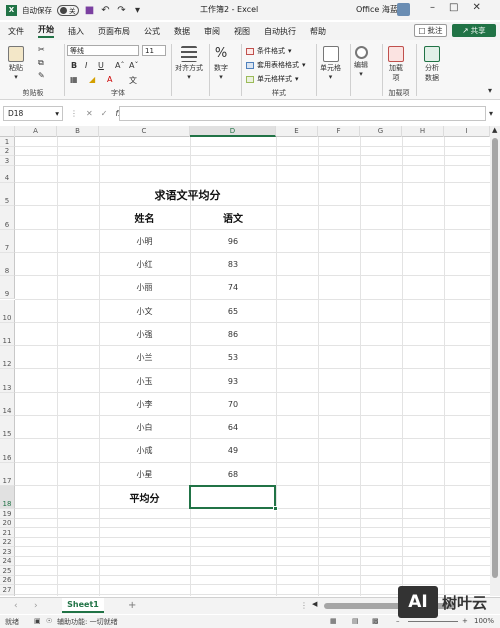  Describe the element at coordinates (7, 381) in the screenshot. I see `row-header-13: 13` at that location.